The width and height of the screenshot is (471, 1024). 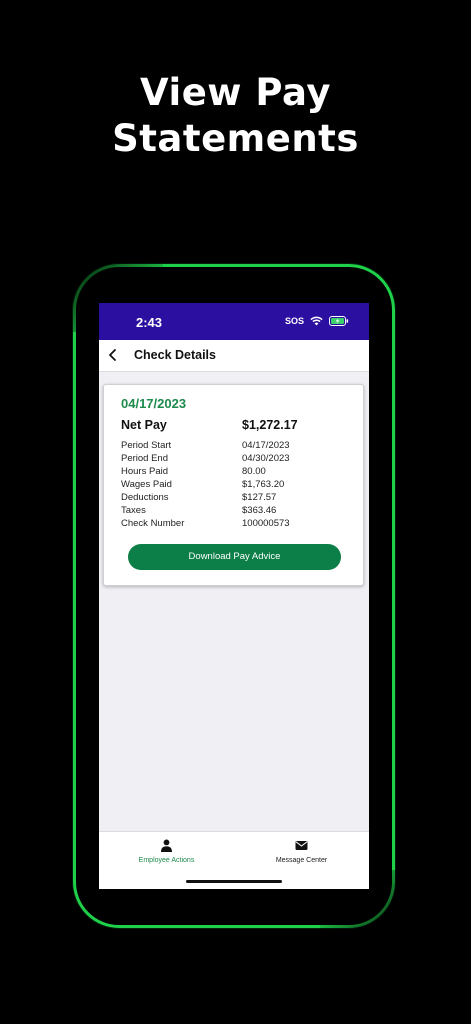 I want to click on wifi-icon, so click(x=316, y=321).